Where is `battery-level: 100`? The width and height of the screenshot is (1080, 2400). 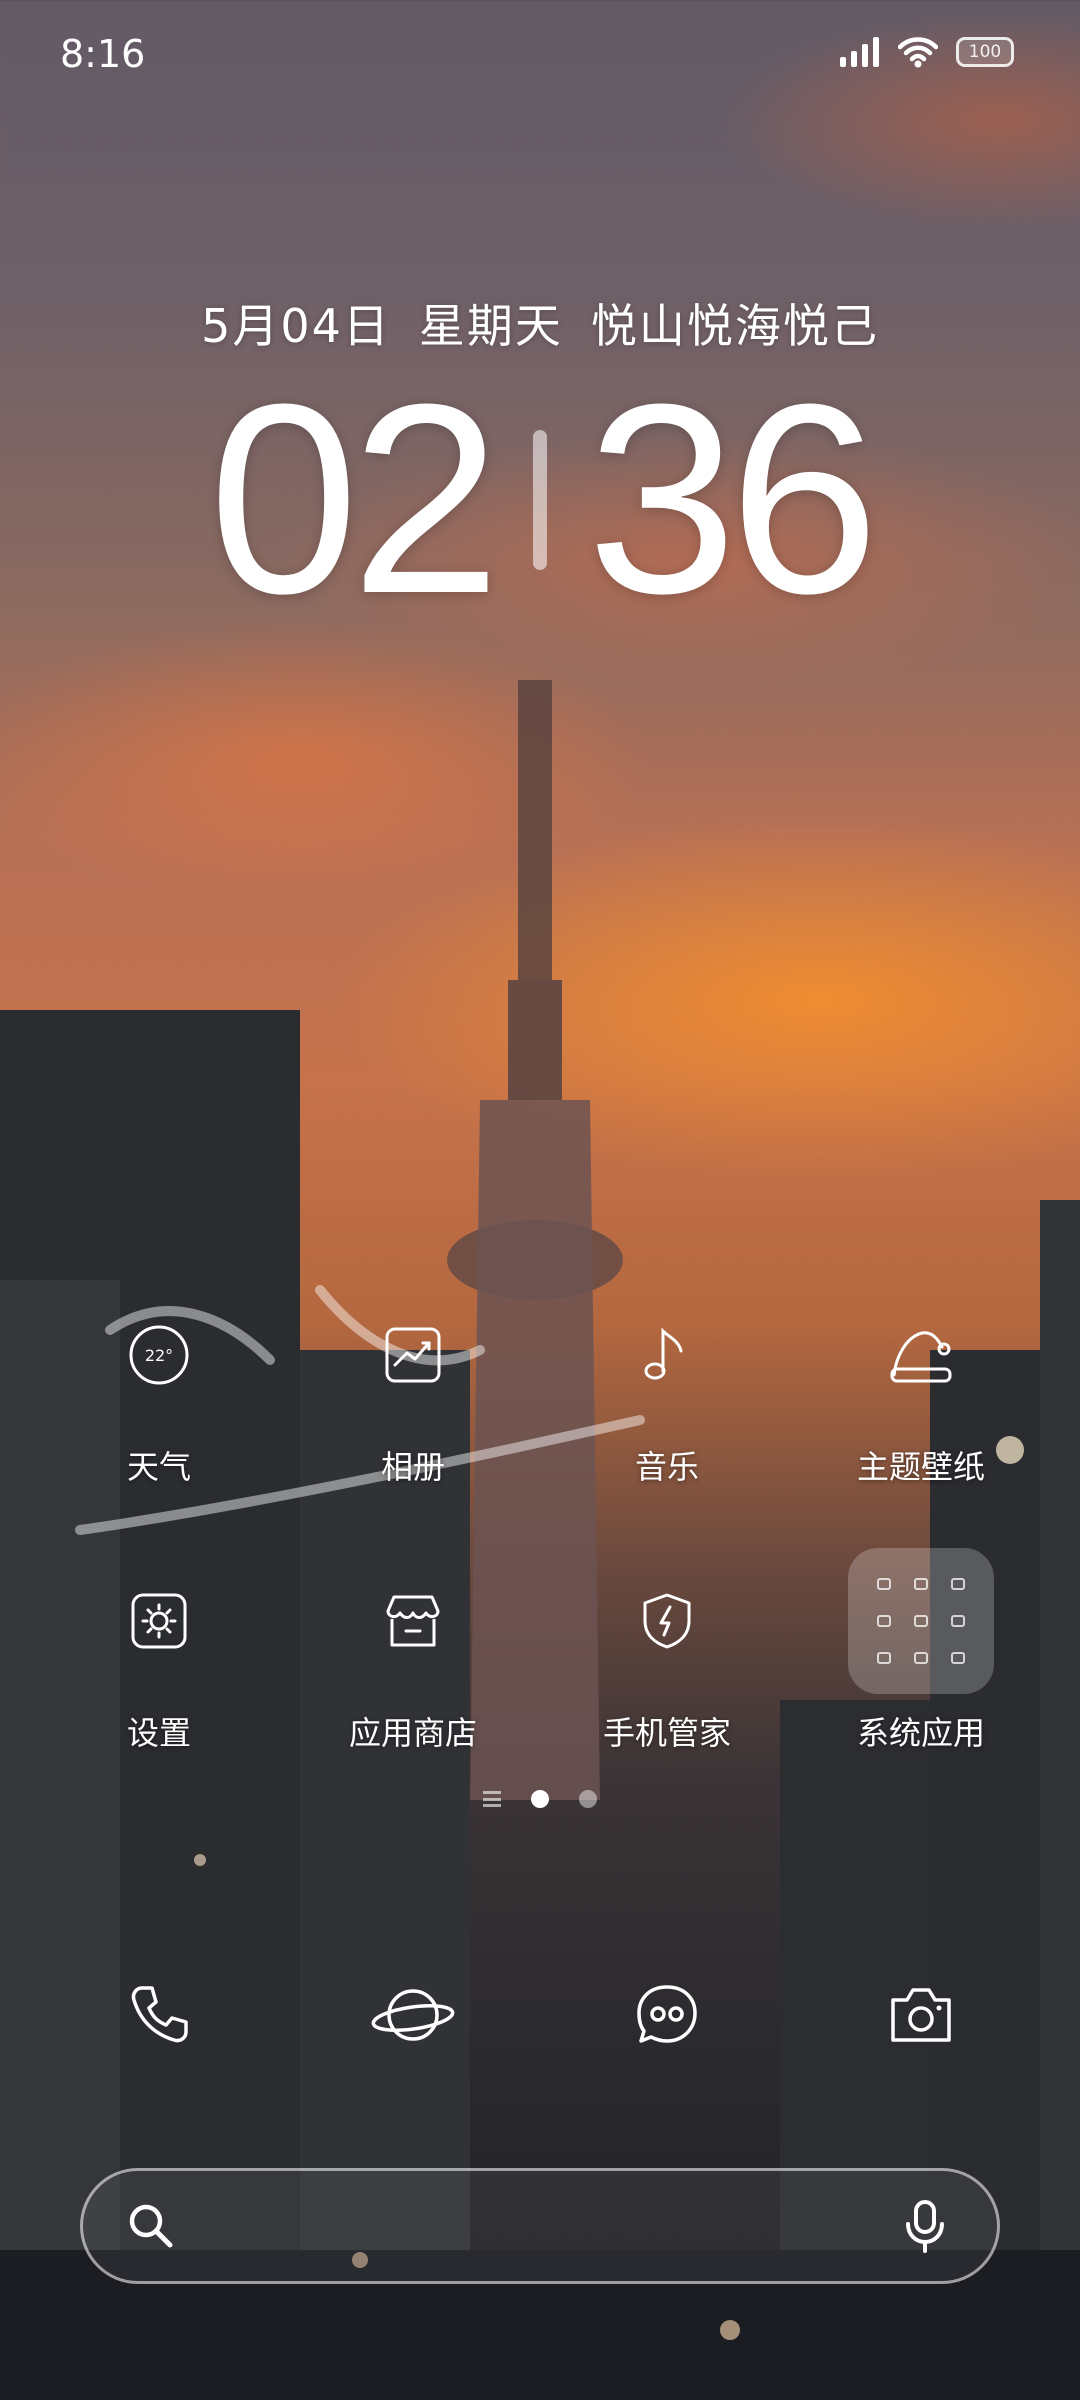
battery-level: 100 is located at coordinates (985, 52).